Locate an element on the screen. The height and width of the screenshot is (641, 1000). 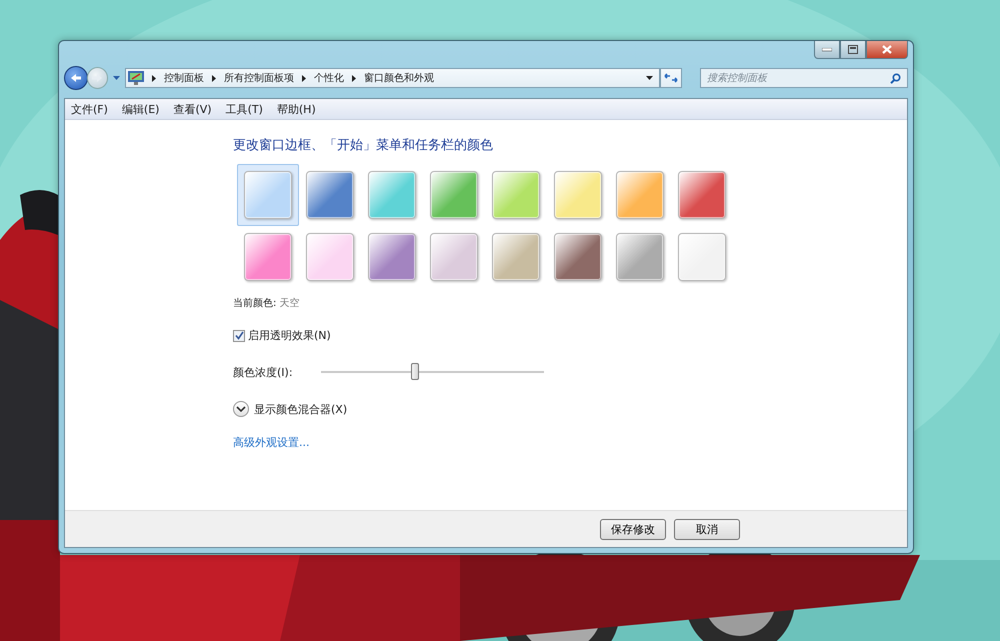
back-button is located at coordinates (76, 78).